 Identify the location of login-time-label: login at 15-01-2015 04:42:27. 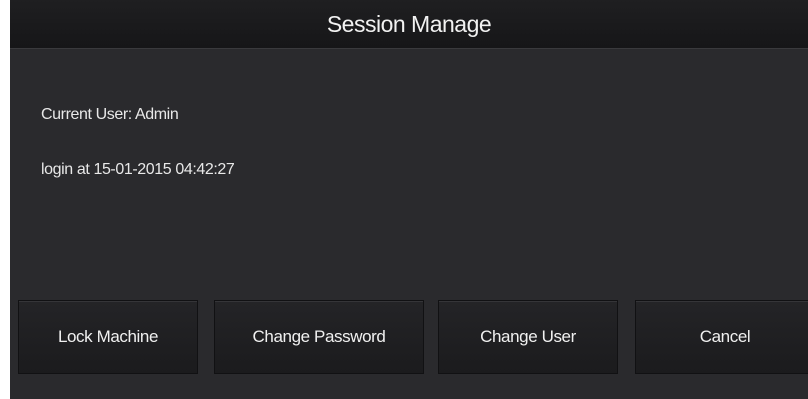
(138, 169).